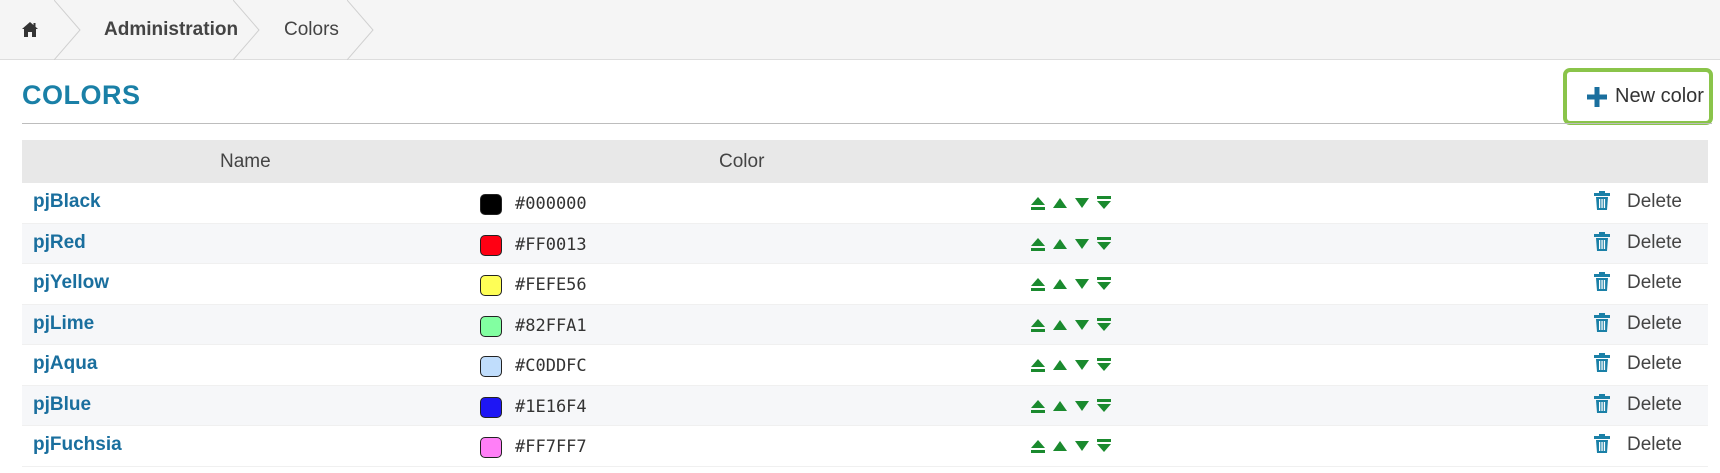 This screenshot has height=473, width=1720. I want to click on plus-icon, so click(1597, 96).